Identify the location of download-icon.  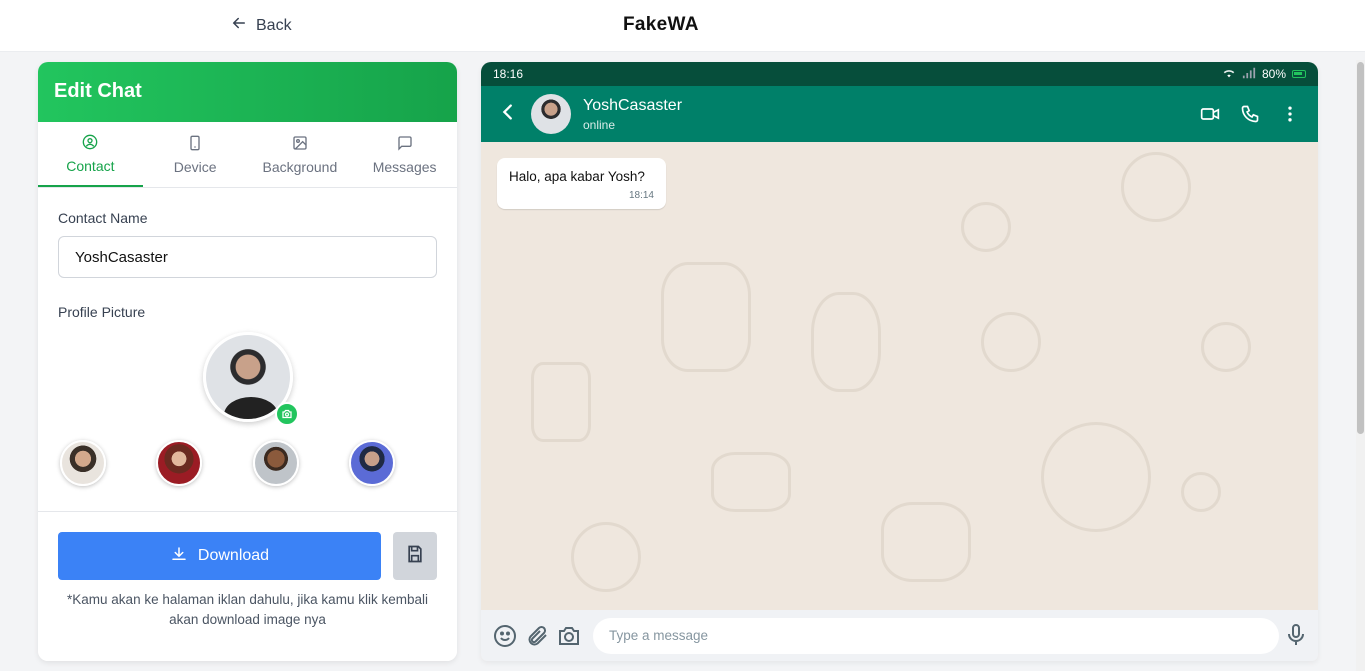
(179, 556).